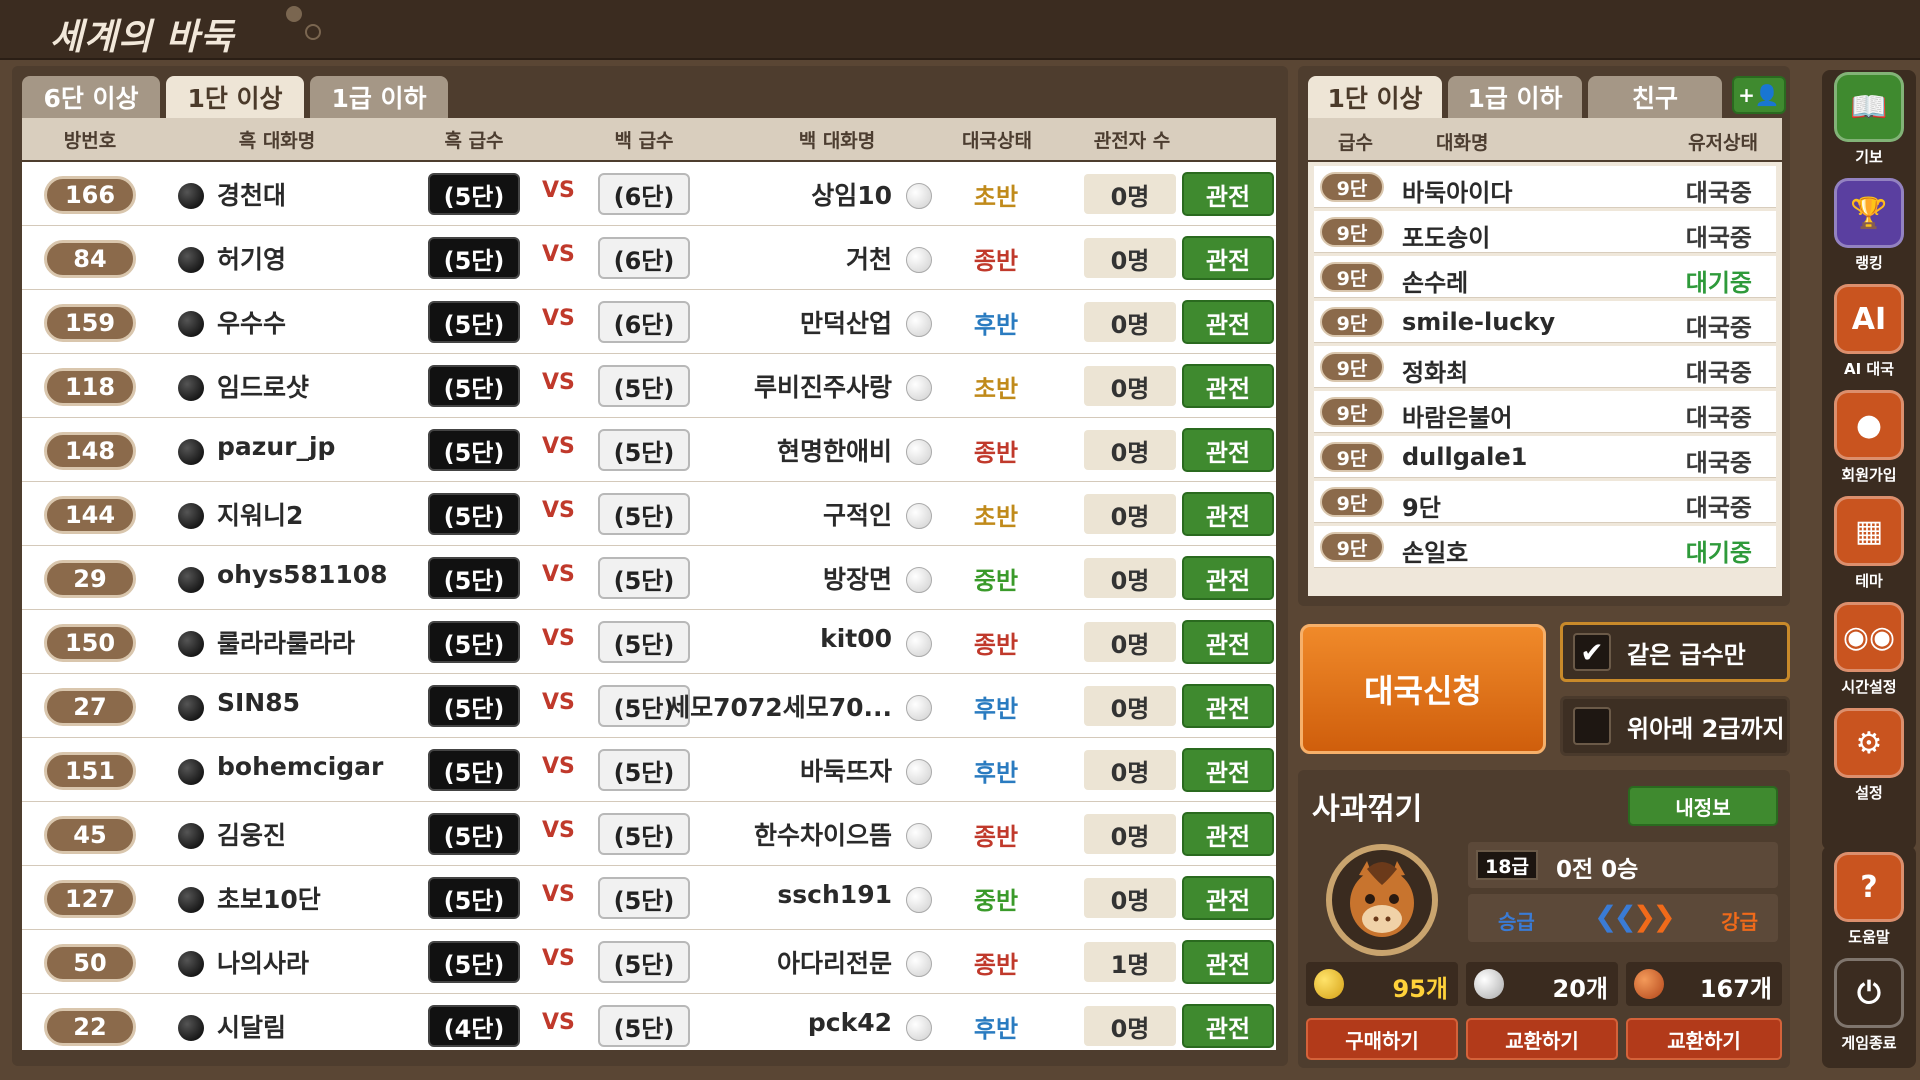 Image resolution: width=1920 pixels, height=1080 pixels. What do you see at coordinates (1545, 187) in the screenshot?
I see `user-row: 9단 바둑아이다 대국중` at bounding box center [1545, 187].